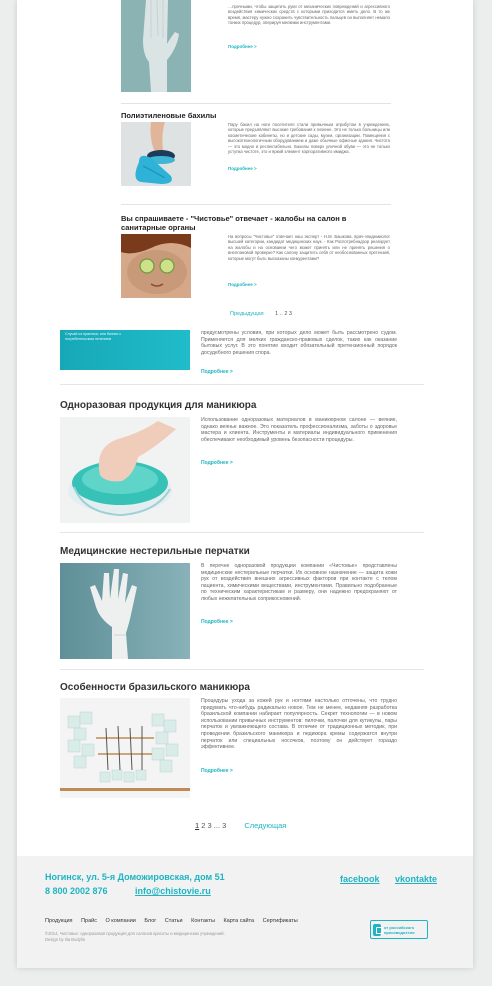  Describe the element at coordinates (256, 115) in the screenshot. I see `upper-item-1-title: Полиэтиленовые бахилы` at that location.